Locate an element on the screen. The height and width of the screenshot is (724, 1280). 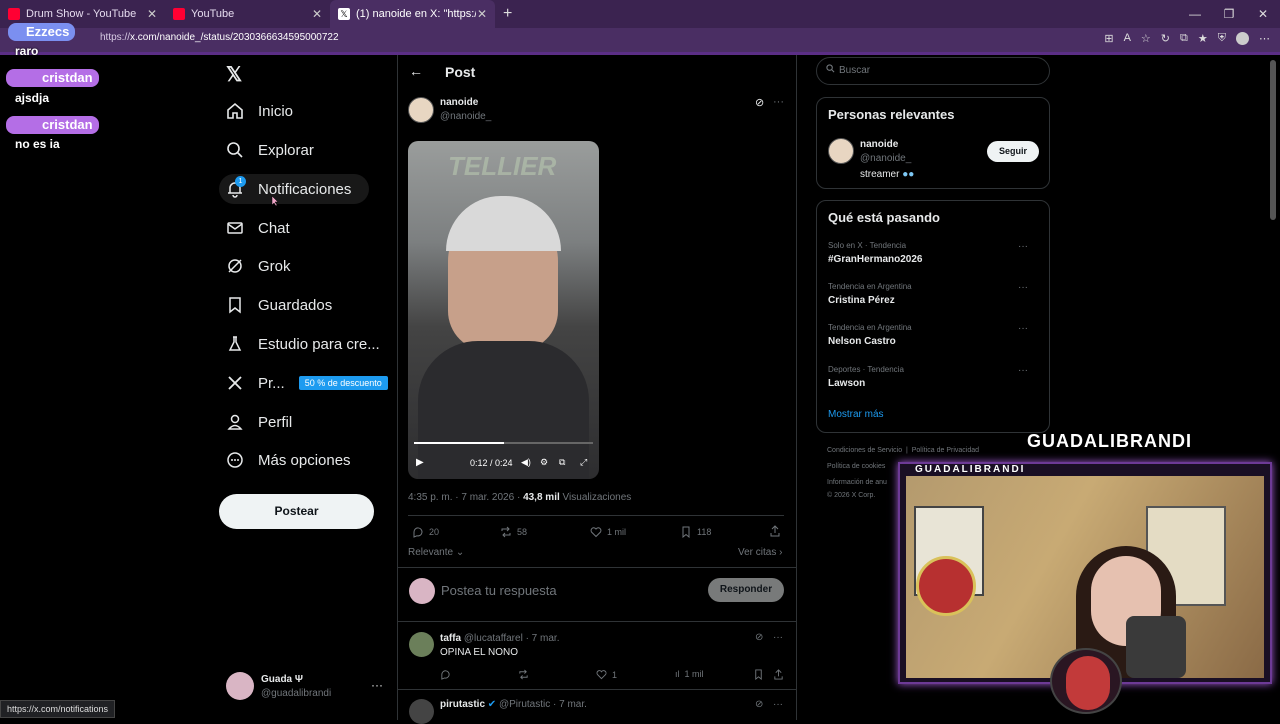
nav-home: Inicio is located at coordinates (259, 111).